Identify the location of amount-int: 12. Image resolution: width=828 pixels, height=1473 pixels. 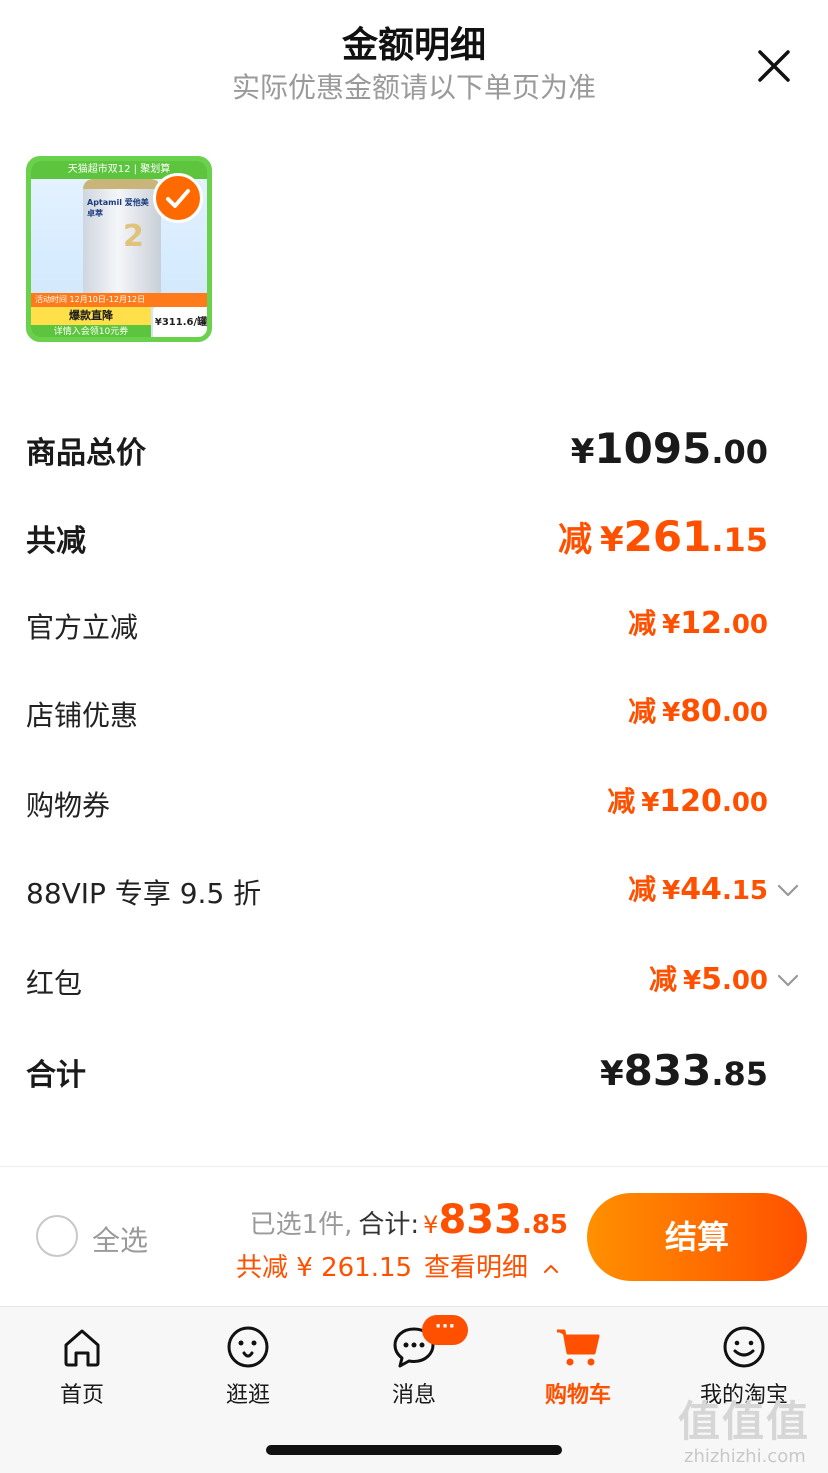
(701, 623).